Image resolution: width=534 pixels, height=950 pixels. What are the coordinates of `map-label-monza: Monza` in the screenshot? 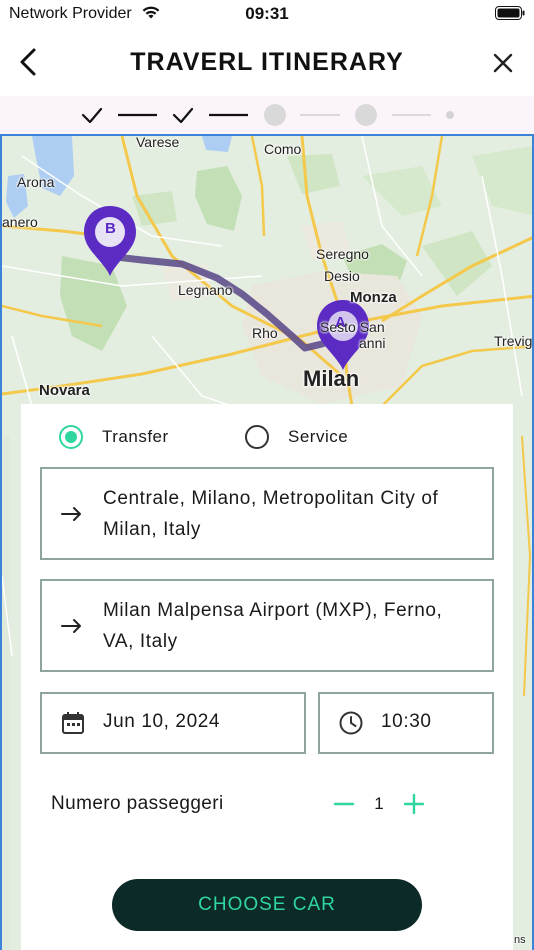 It's located at (373, 297).